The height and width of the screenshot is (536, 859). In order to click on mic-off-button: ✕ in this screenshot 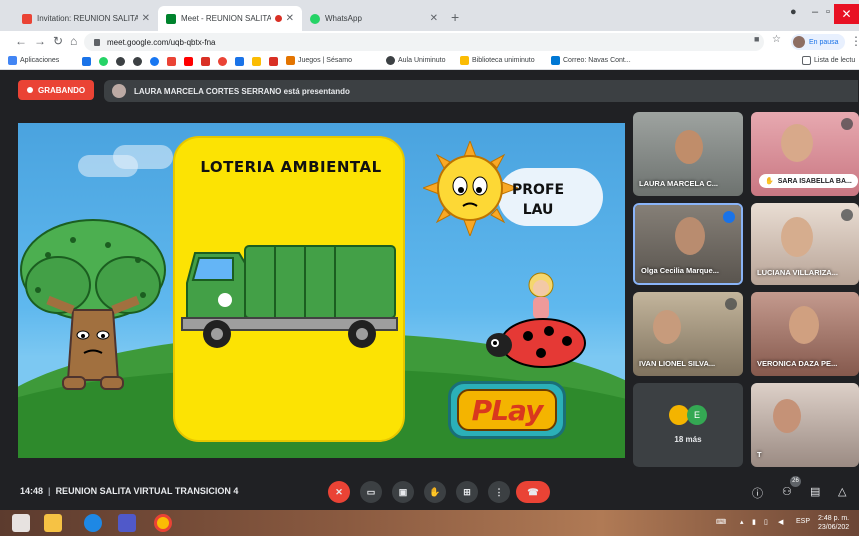, I will do `click(339, 492)`.